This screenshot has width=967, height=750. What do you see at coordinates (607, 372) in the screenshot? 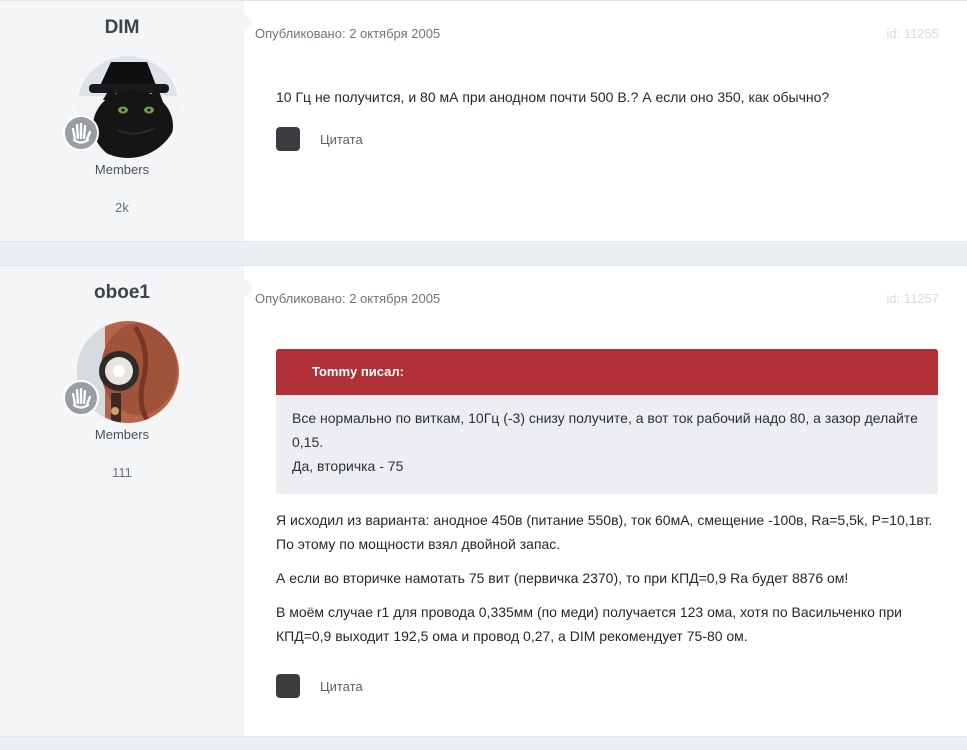
I see `quote-header: Tommy писал:` at bounding box center [607, 372].